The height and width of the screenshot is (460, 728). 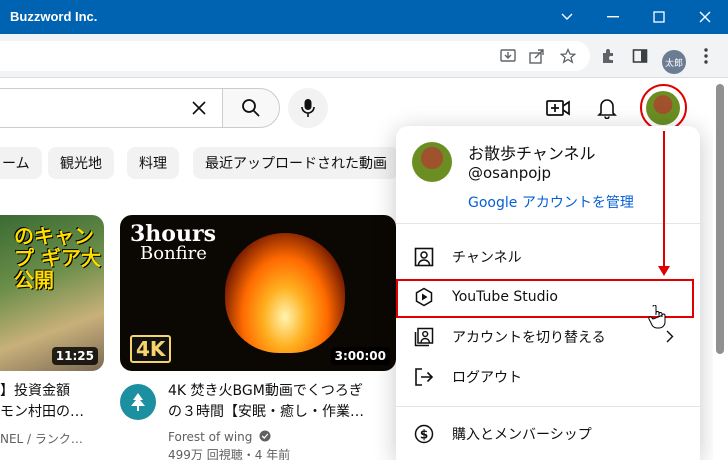 What do you see at coordinates (537, 56) in the screenshot?
I see `share-icon` at bounding box center [537, 56].